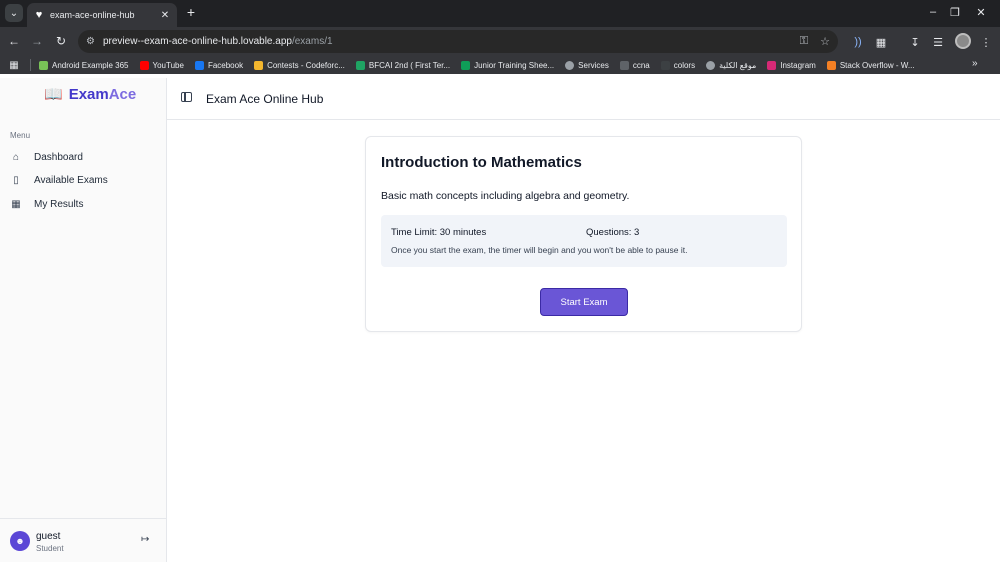 This screenshot has height=562, width=1000. What do you see at coordinates (938, 42) in the screenshot?
I see `reading-list-icon: ☰` at bounding box center [938, 42].